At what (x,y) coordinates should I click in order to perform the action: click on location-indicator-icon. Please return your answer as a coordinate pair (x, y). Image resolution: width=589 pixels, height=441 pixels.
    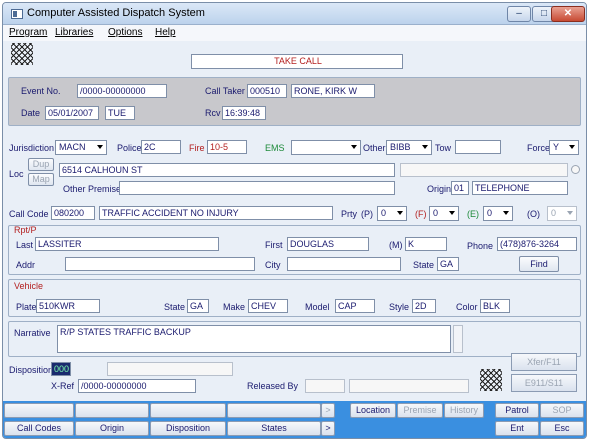
    Looking at the image, I should click on (575, 169).